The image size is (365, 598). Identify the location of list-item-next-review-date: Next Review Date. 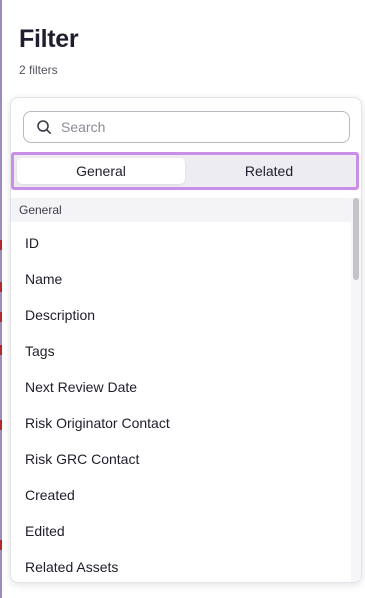
(181, 387).